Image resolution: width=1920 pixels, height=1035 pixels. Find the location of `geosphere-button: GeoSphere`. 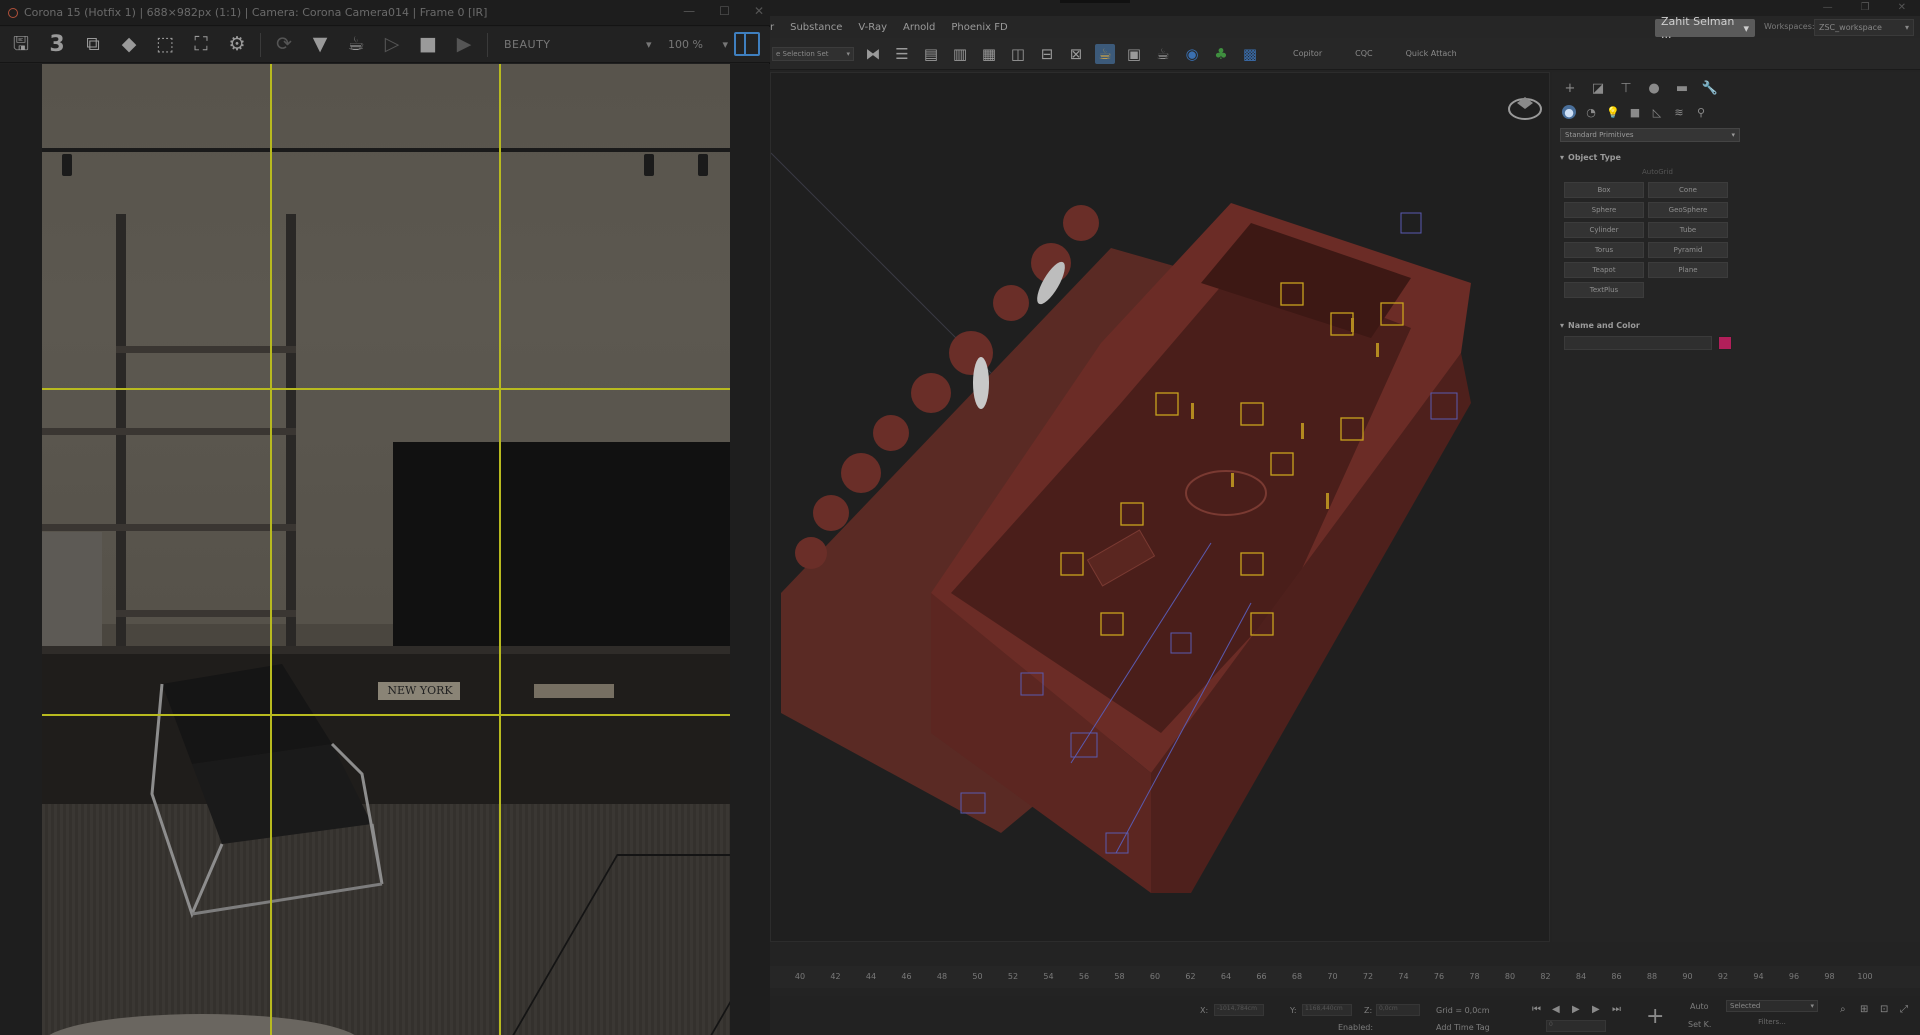

geosphere-button: GeoSphere is located at coordinates (1688, 210).